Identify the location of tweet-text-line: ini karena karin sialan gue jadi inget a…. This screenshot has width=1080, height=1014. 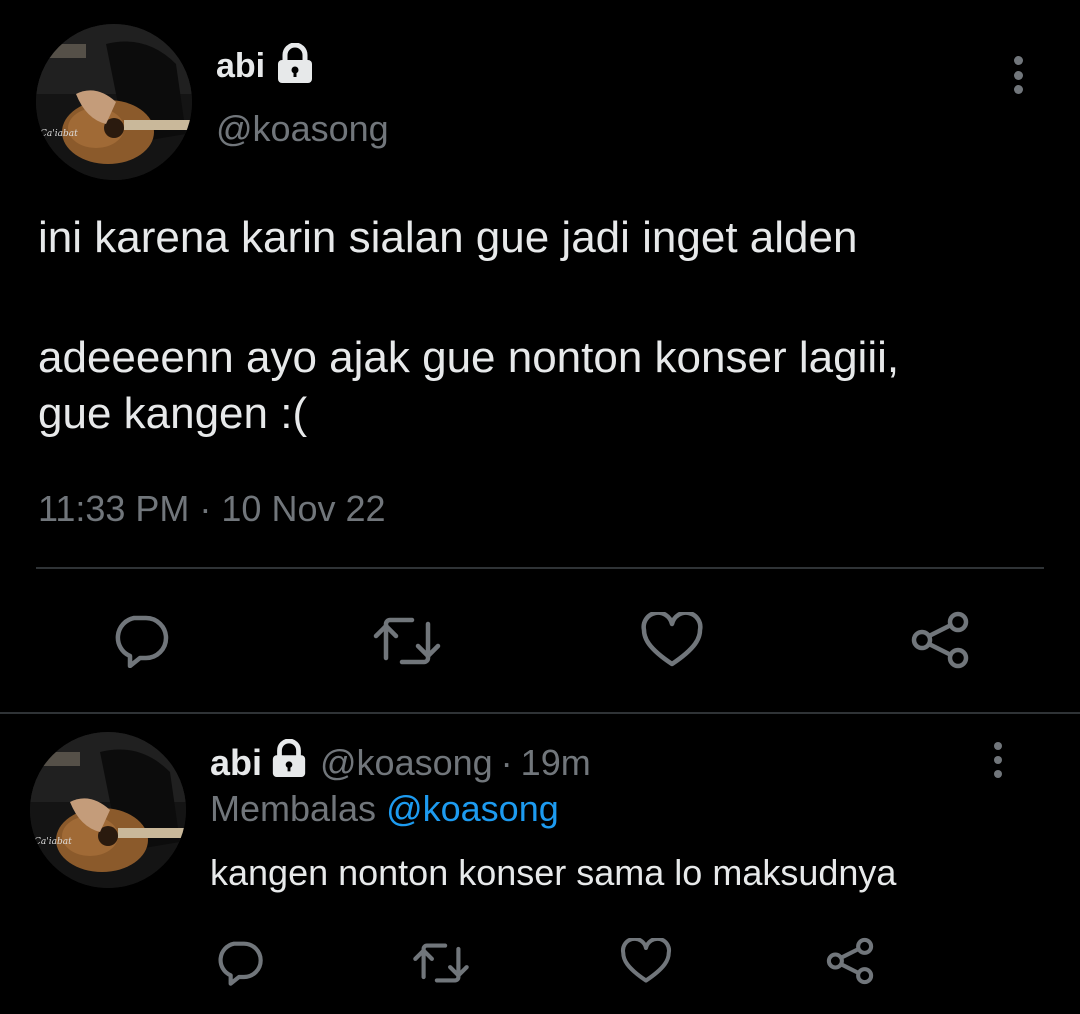
(448, 237).